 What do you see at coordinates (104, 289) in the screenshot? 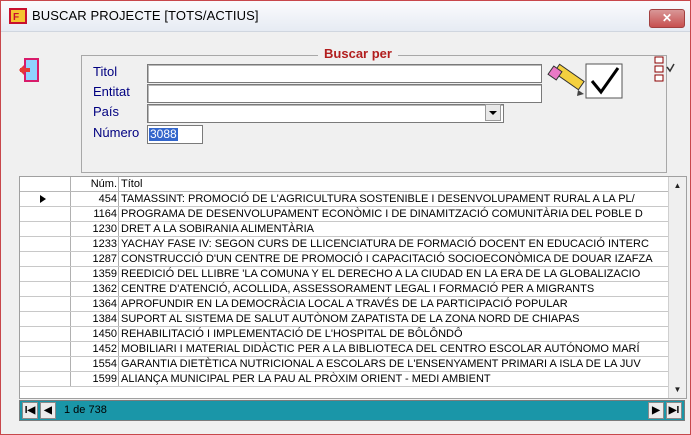
I see `row-num: 1362` at bounding box center [104, 289].